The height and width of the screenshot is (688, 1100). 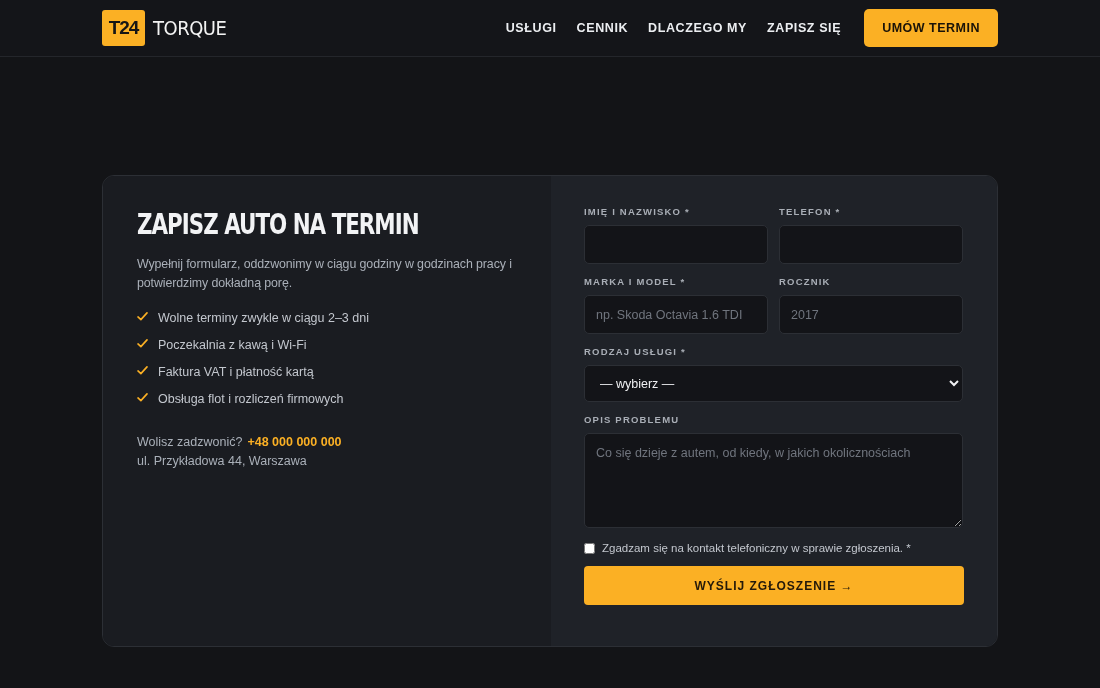 What do you see at coordinates (773, 480) in the screenshot?
I see `description-field: Co się dzieje z autem, od kiedy, w jakich okolicznościach` at bounding box center [773, 480].